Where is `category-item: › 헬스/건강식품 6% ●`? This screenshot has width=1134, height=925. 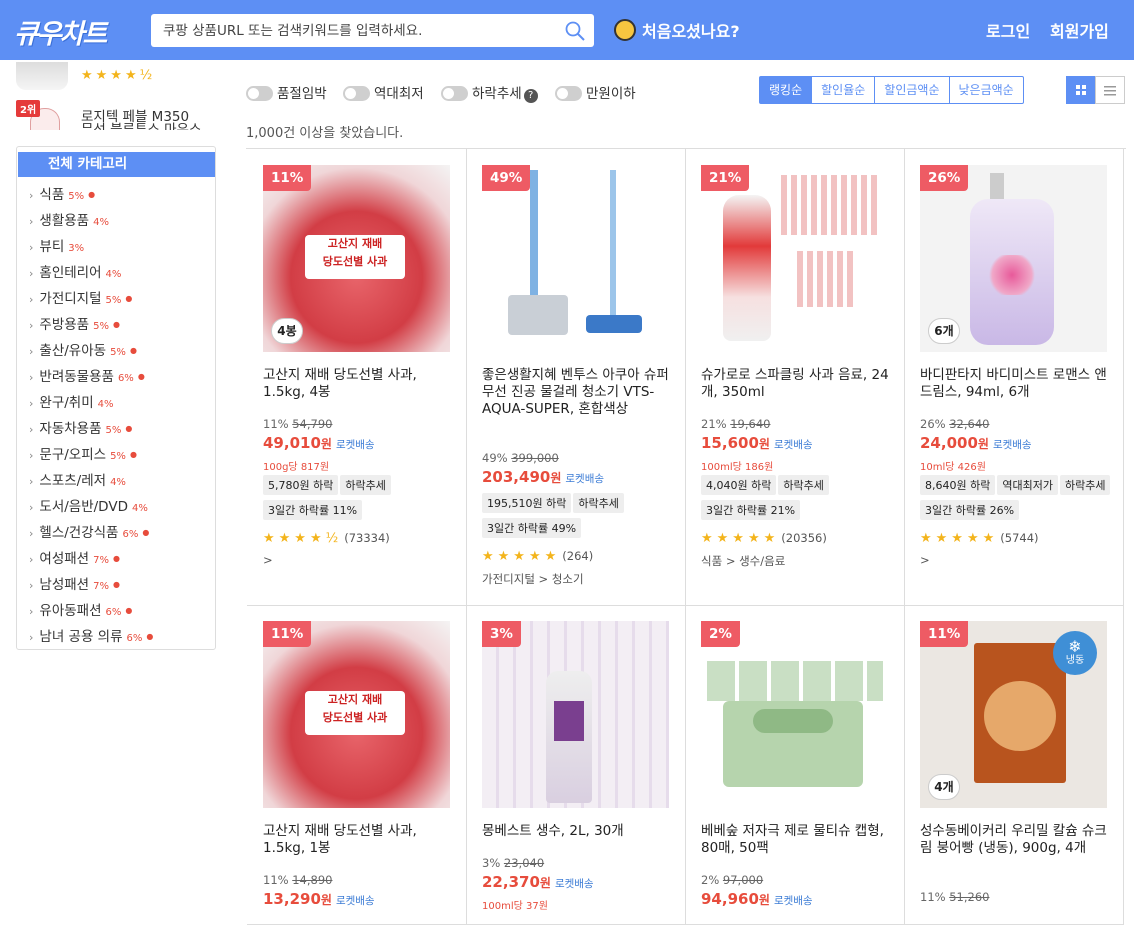
category-item: › 헬스/건강식품 6% ● is located at coordinates (89, 531).